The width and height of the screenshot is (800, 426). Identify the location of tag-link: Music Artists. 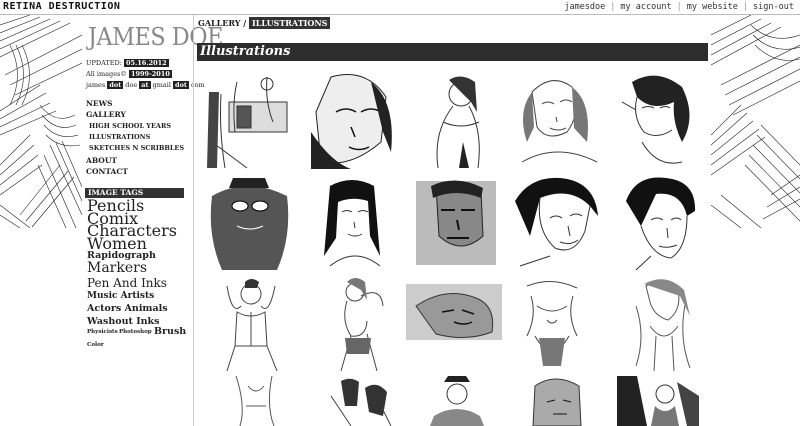
(120, 296).